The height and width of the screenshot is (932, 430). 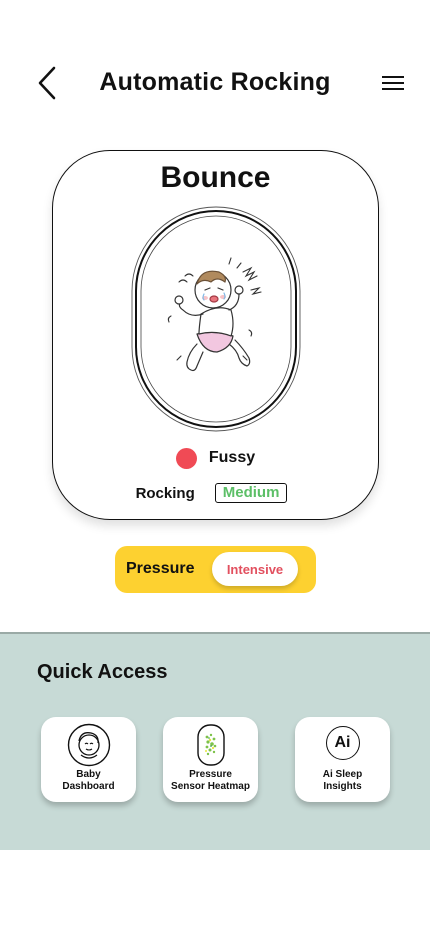 I want to click on menu-button, so click(x=393, y=83).